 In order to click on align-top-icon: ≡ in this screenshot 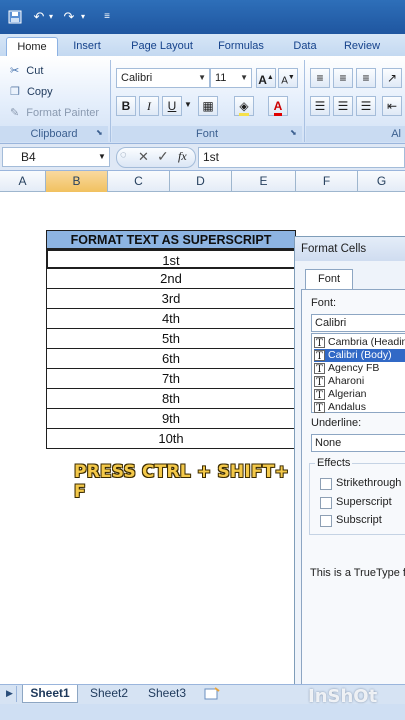, I will do `click(320, 78)`.